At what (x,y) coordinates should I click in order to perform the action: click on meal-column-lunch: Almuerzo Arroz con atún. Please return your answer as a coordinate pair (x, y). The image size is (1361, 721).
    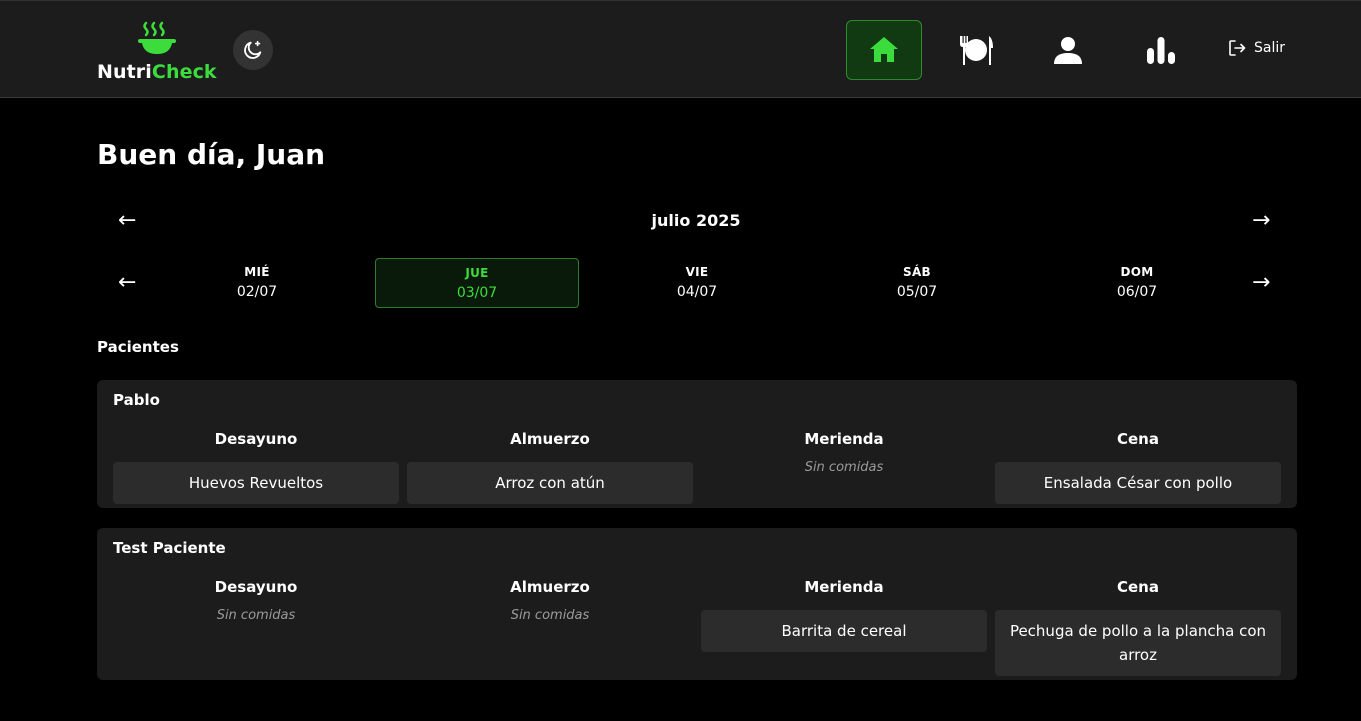
    Looking at the image, I should click on (550, 467).